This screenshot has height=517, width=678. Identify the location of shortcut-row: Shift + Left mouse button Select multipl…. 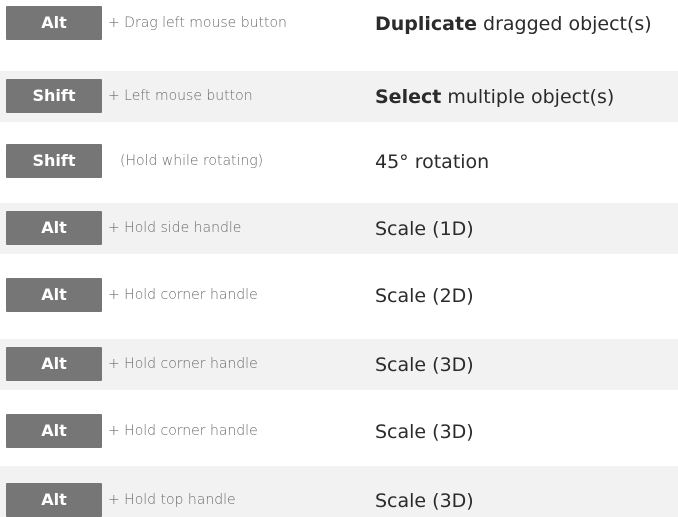
(339, 96).